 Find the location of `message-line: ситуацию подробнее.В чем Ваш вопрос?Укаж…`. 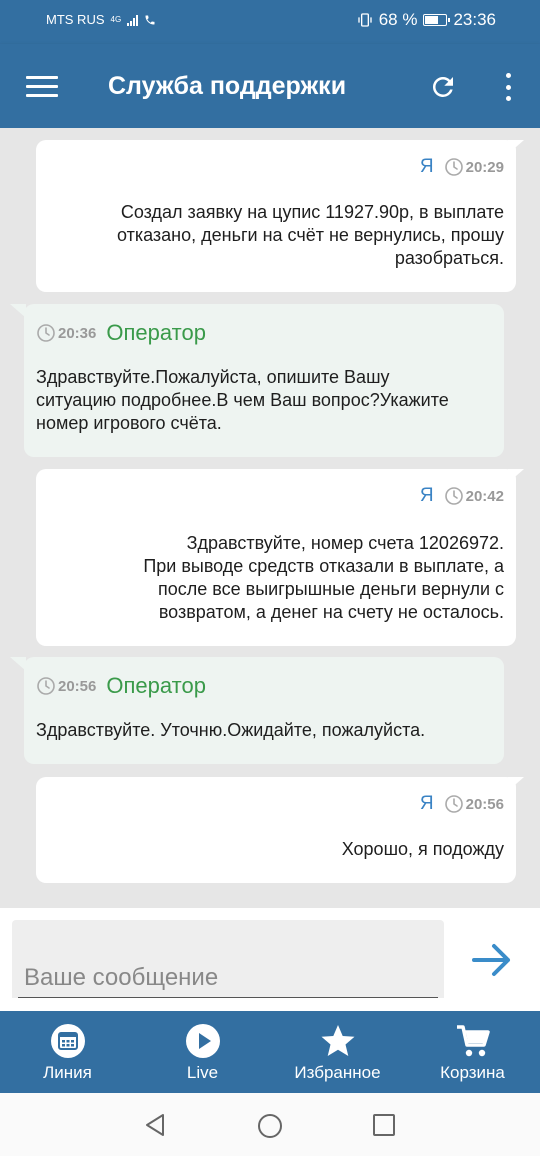

message-line: ситуацию подробнее.В чем Ваш вопрос?Укаж… is located at coordinates (242, 400).